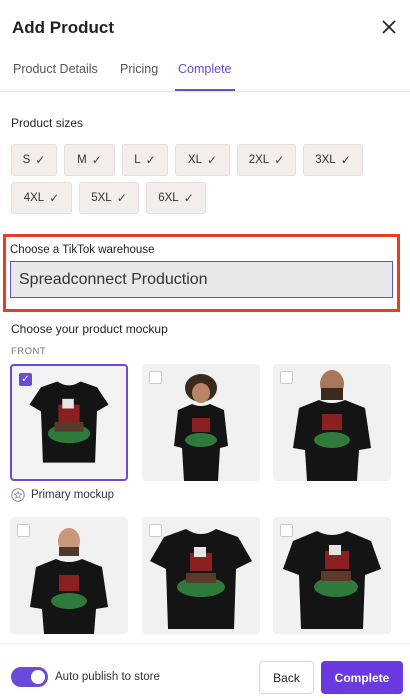 The image size is (410, 700). I want to click on size-label: XL, so click(194, 160).